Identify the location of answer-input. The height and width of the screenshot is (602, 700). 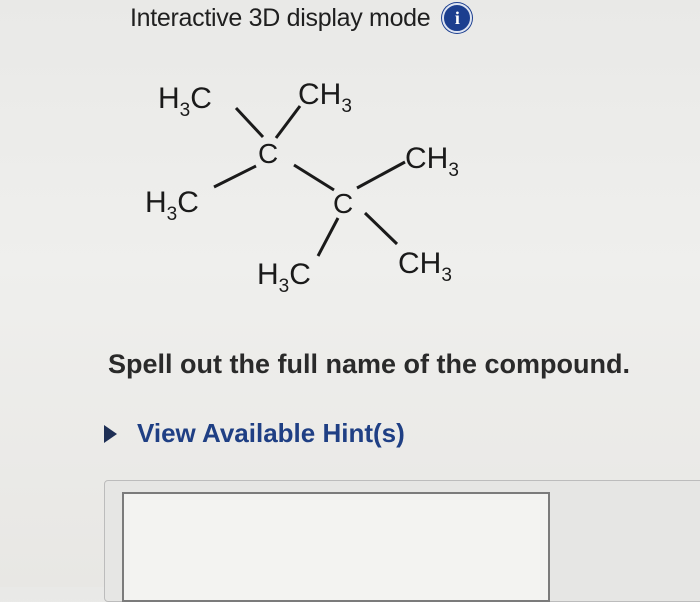
(336, 547).